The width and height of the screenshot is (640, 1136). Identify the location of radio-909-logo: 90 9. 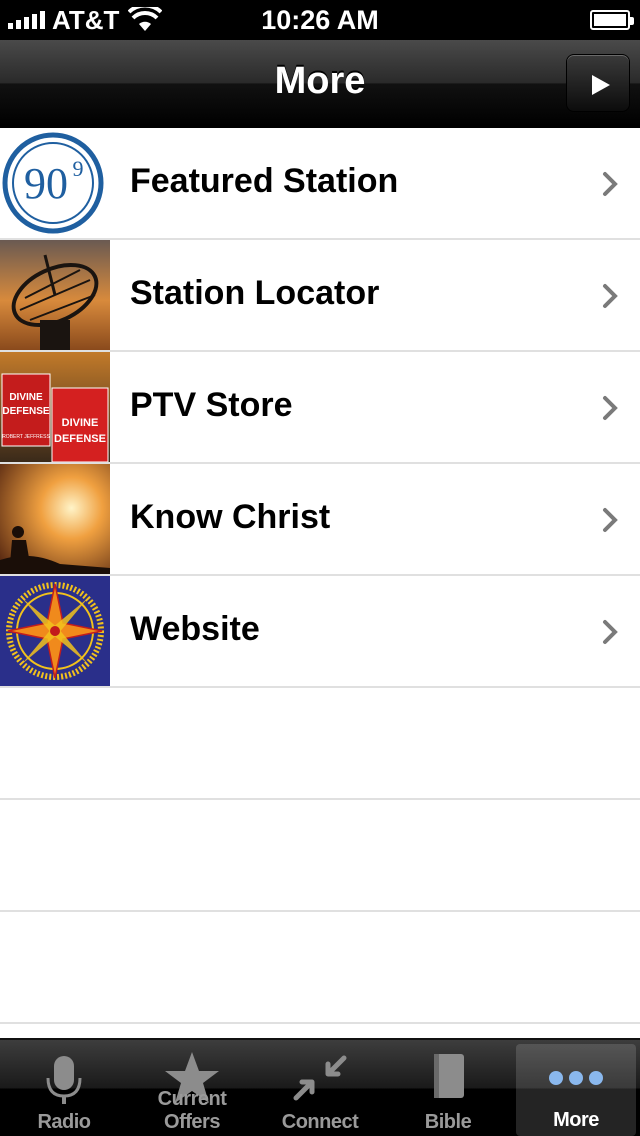
(55, 183).